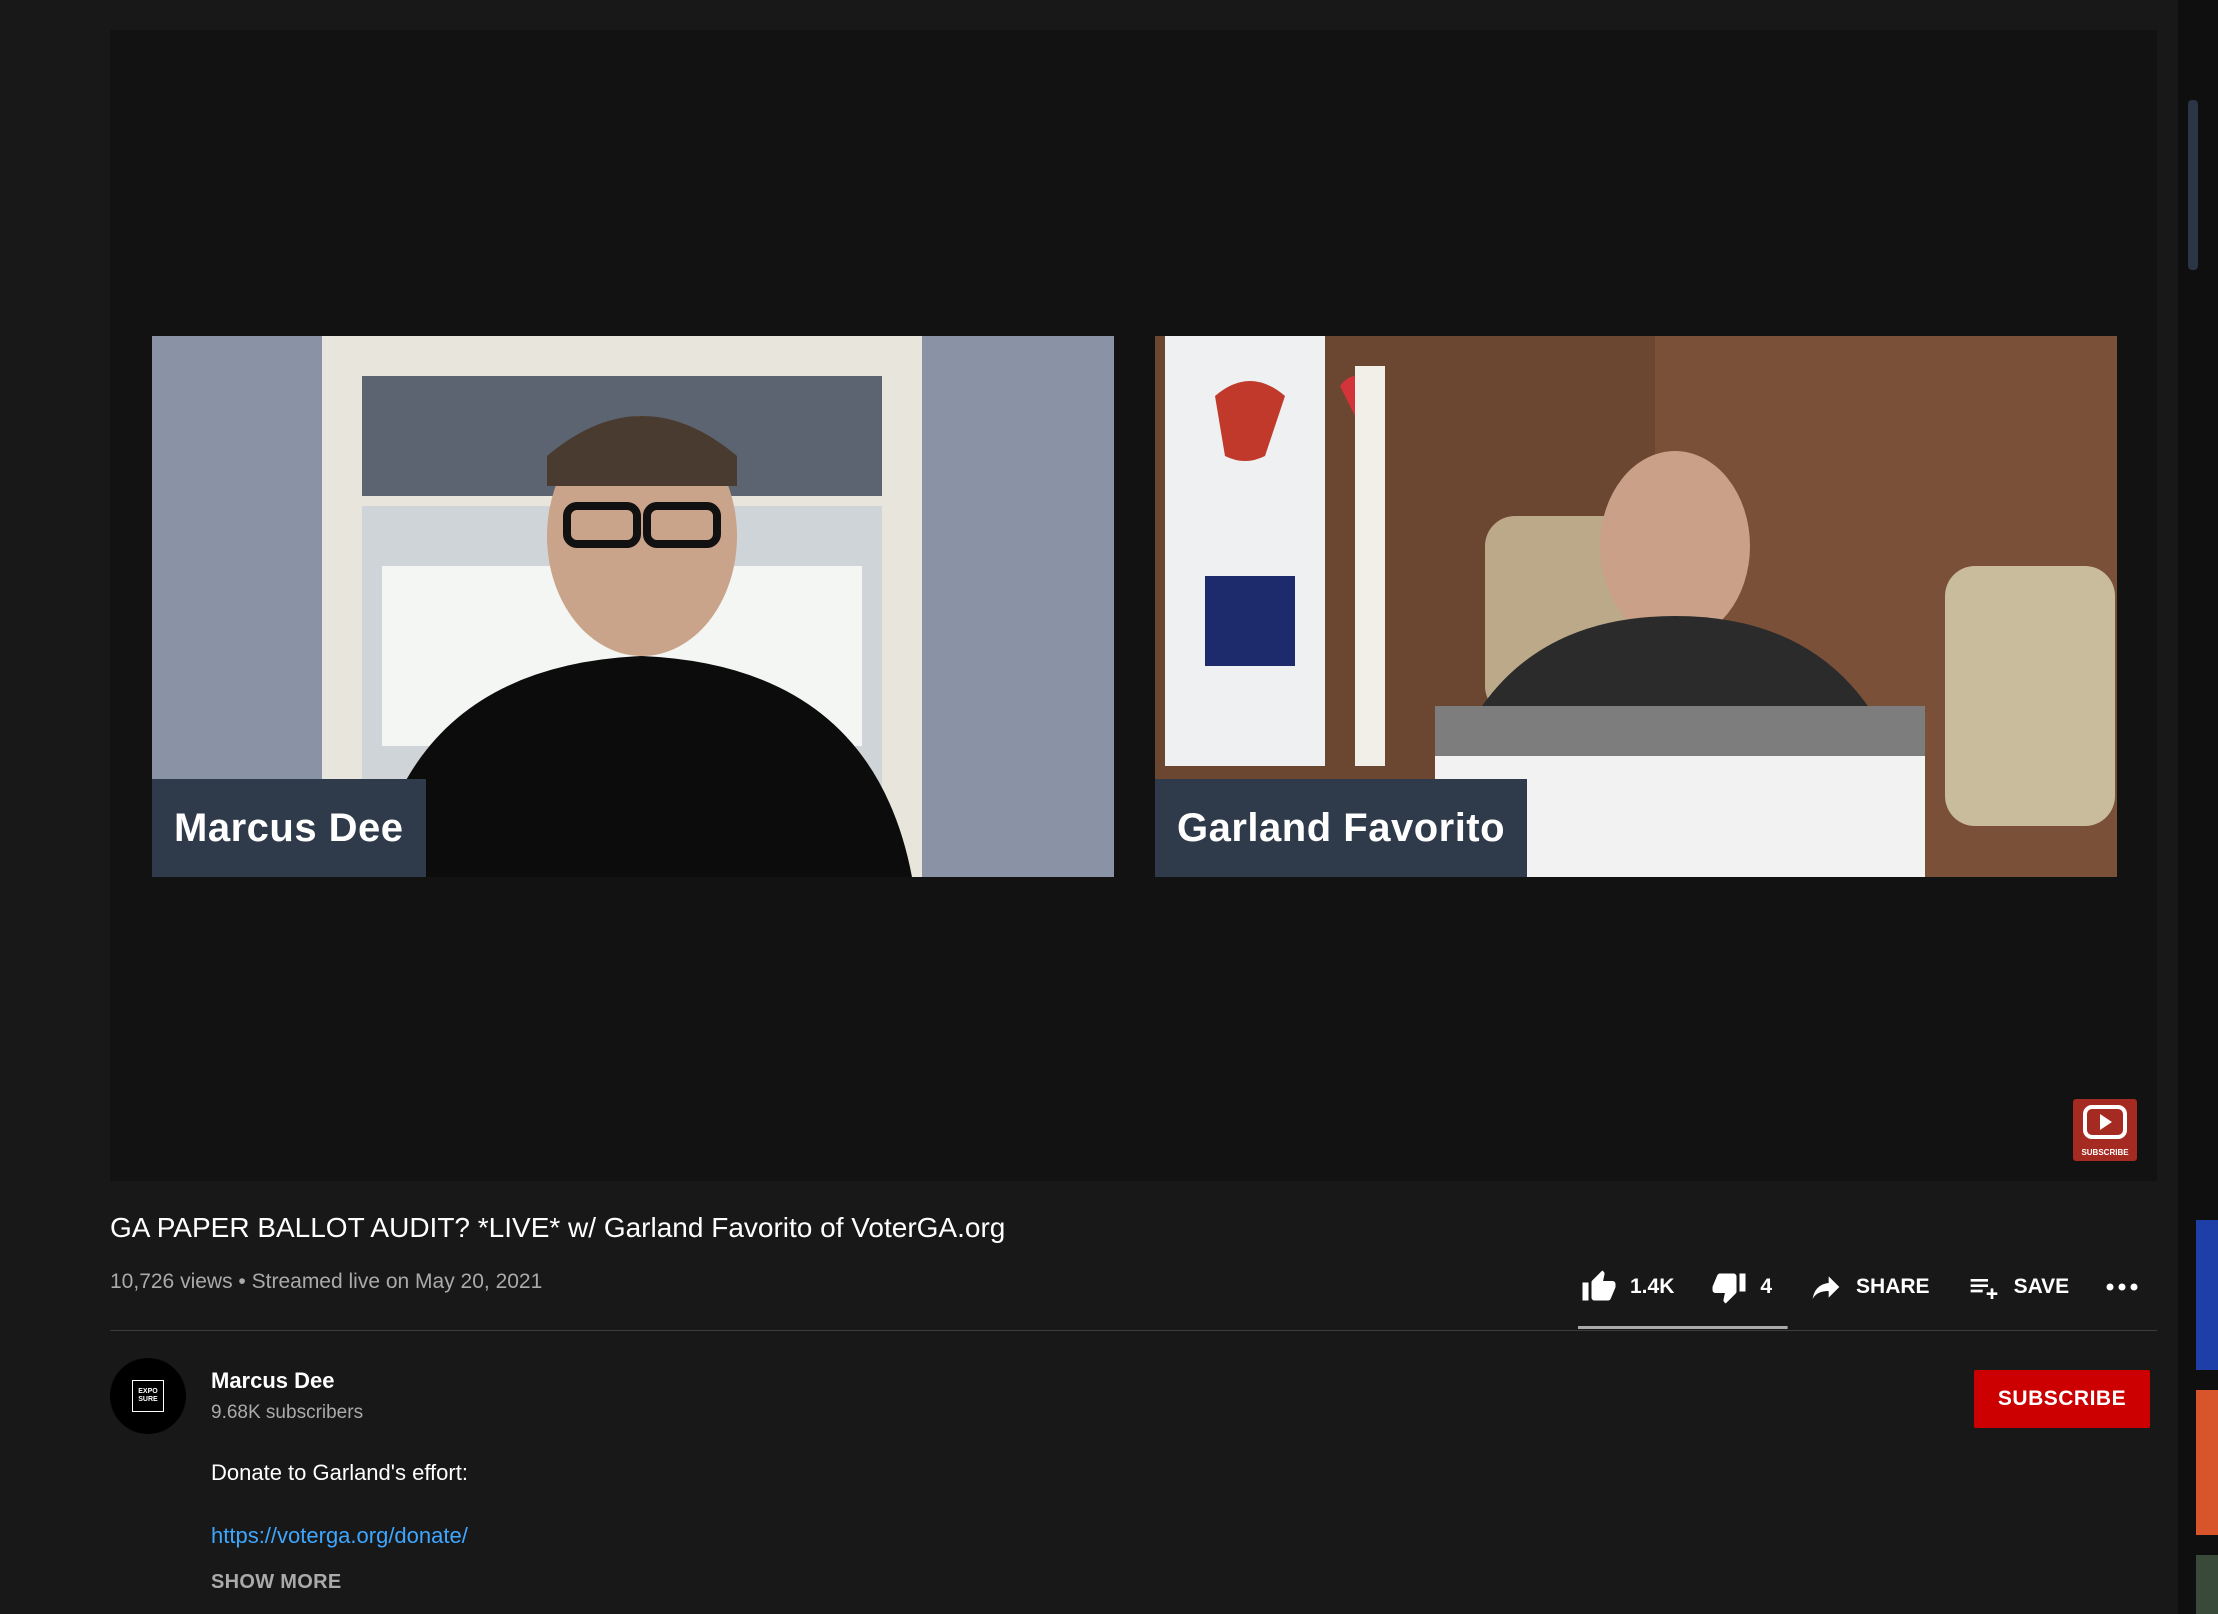  What do you see at coordinates (1627, 1287) in the screenshot?
I see `like-button: 1.4K` at bounding box center [1627, 1287].